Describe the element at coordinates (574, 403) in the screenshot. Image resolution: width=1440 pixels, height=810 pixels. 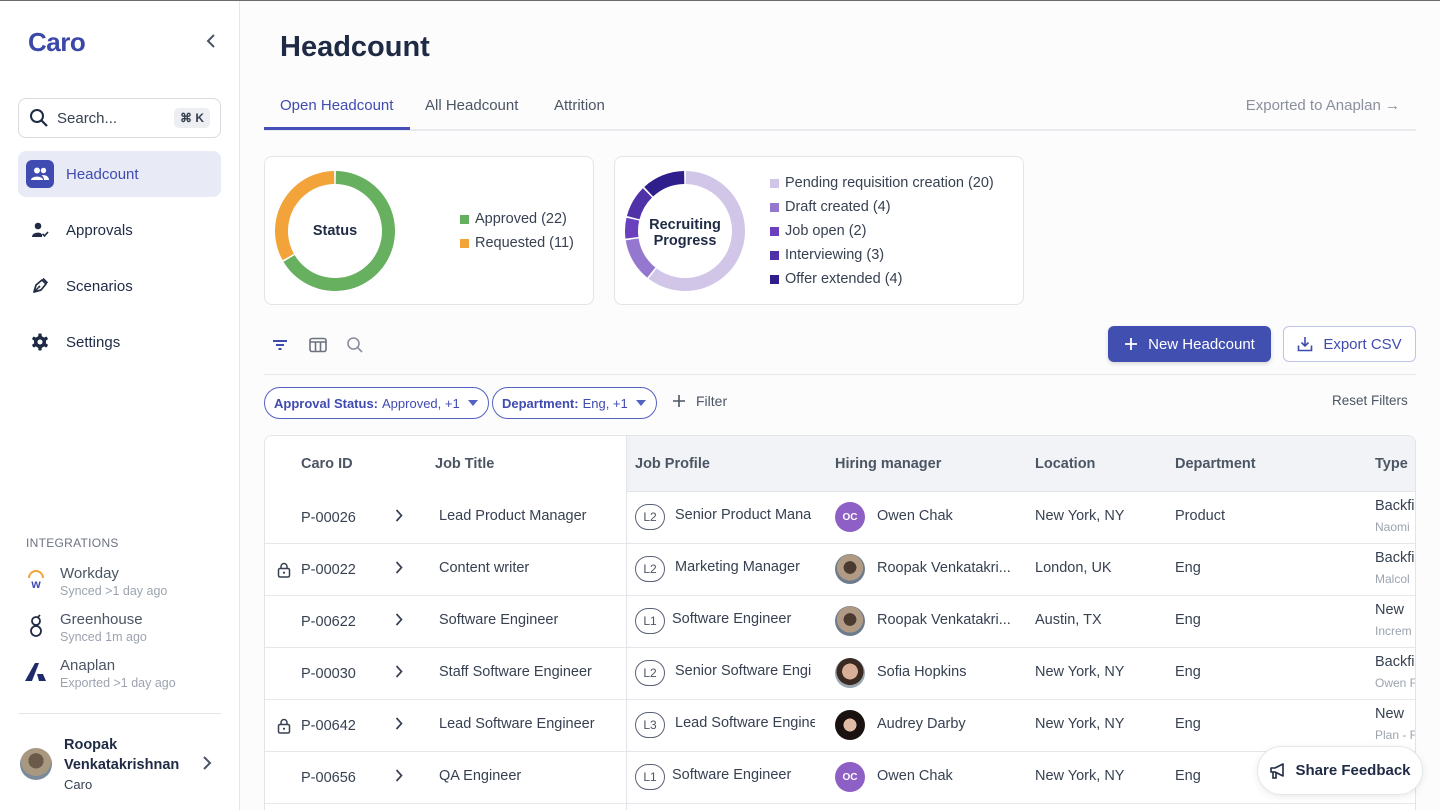
I see `filter-chip-department: Department: Eng, +1` at that location.